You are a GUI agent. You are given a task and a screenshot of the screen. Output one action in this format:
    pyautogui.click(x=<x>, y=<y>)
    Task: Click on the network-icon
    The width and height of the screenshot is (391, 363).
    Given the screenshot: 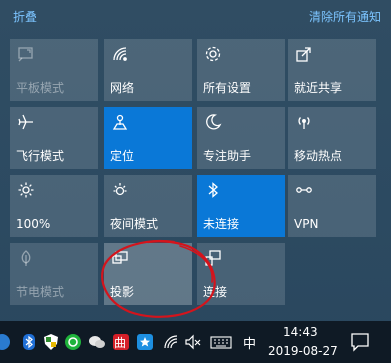 What is the action you would take?
    pyautogui.click(x=120, y=54)
    